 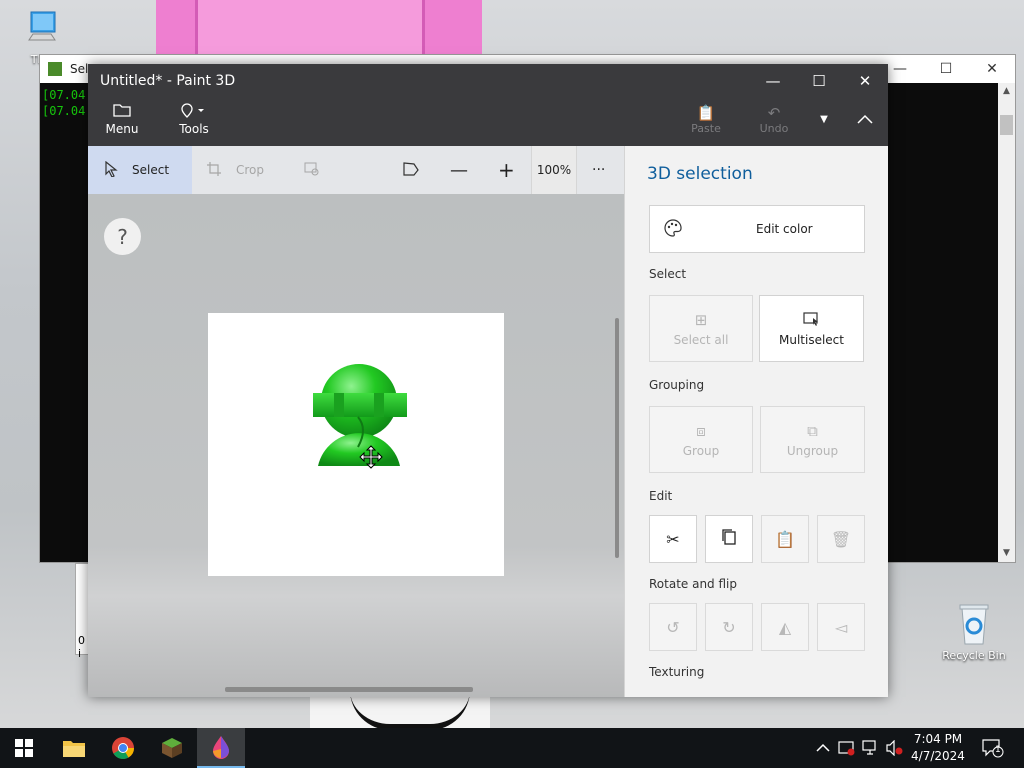 I want to click on start-button, so click(x=24, y=748).